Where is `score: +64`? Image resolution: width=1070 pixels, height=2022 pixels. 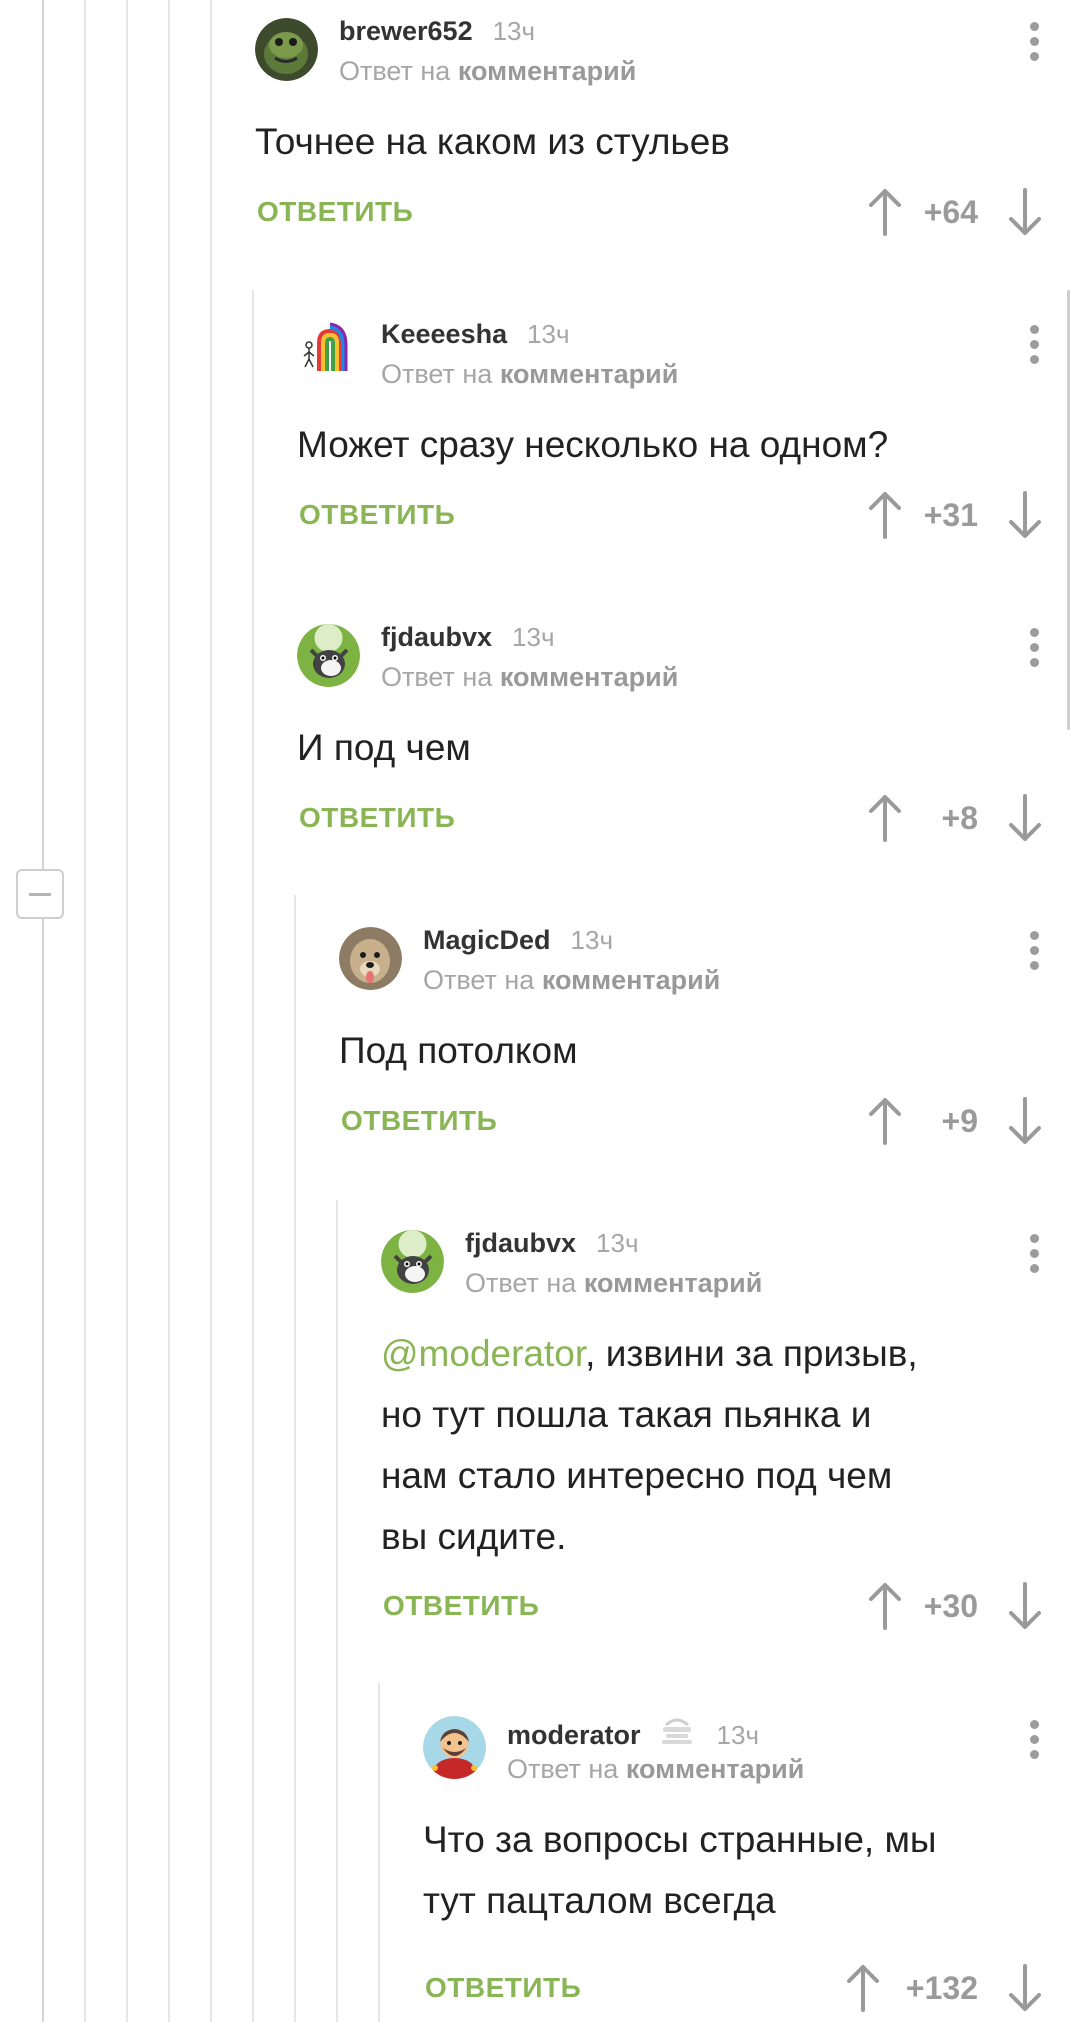 score: +64 is located at coordinates (950, 212).